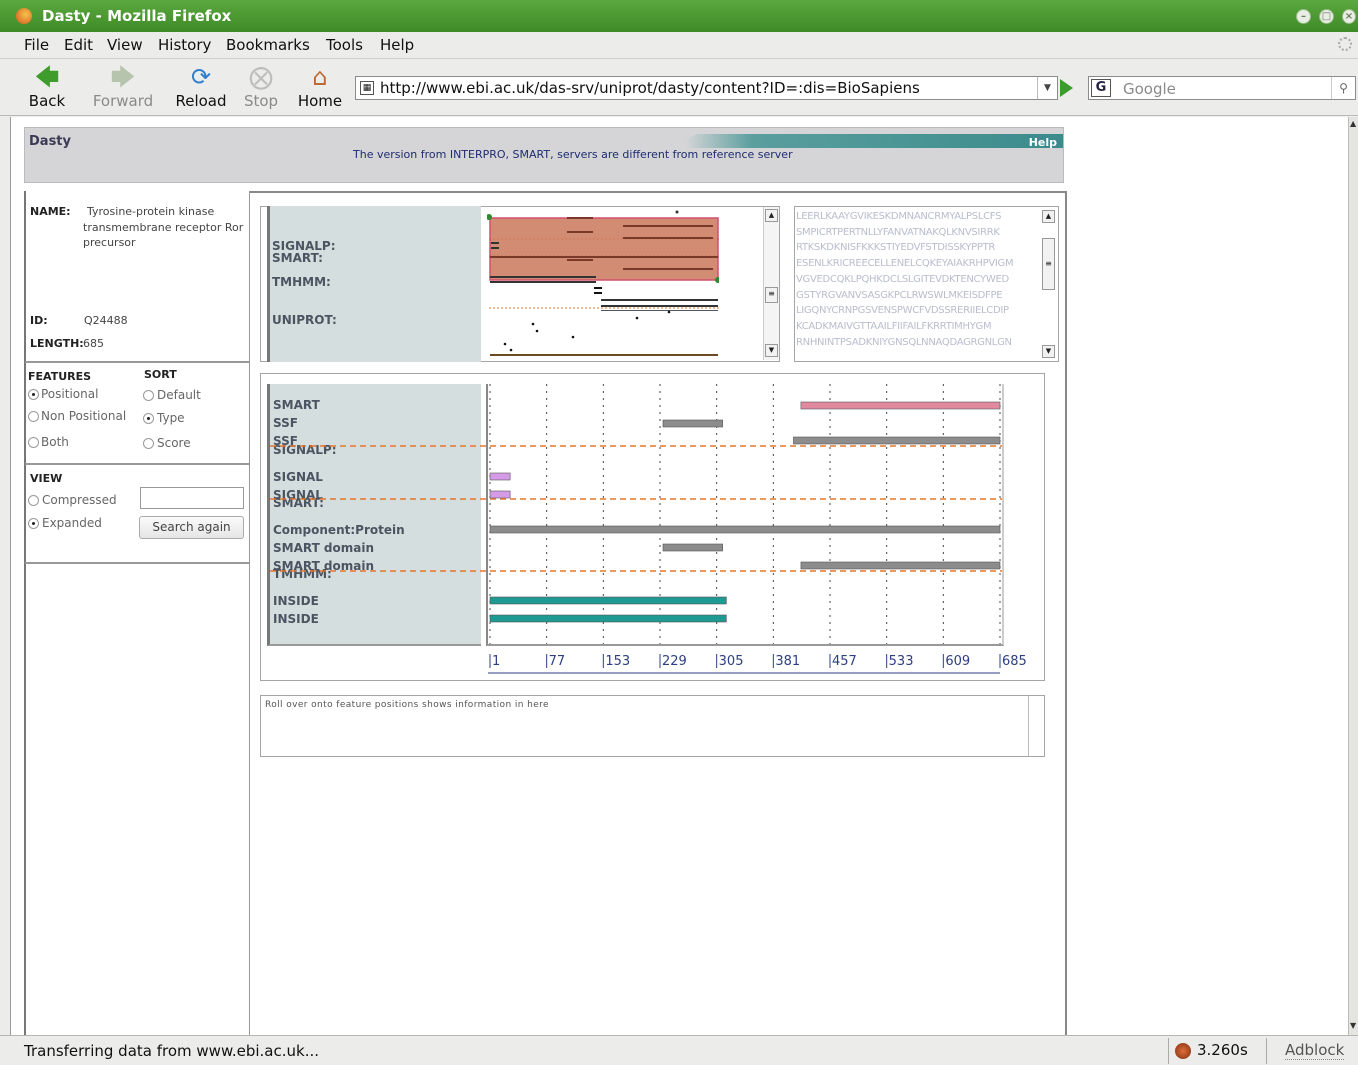 This screenshot has height=1065, width=1358. What do you see at coordinates (302, 574) in the screenshot?
I see `source-label: TMHMM:` at bounding box center [302, 574].